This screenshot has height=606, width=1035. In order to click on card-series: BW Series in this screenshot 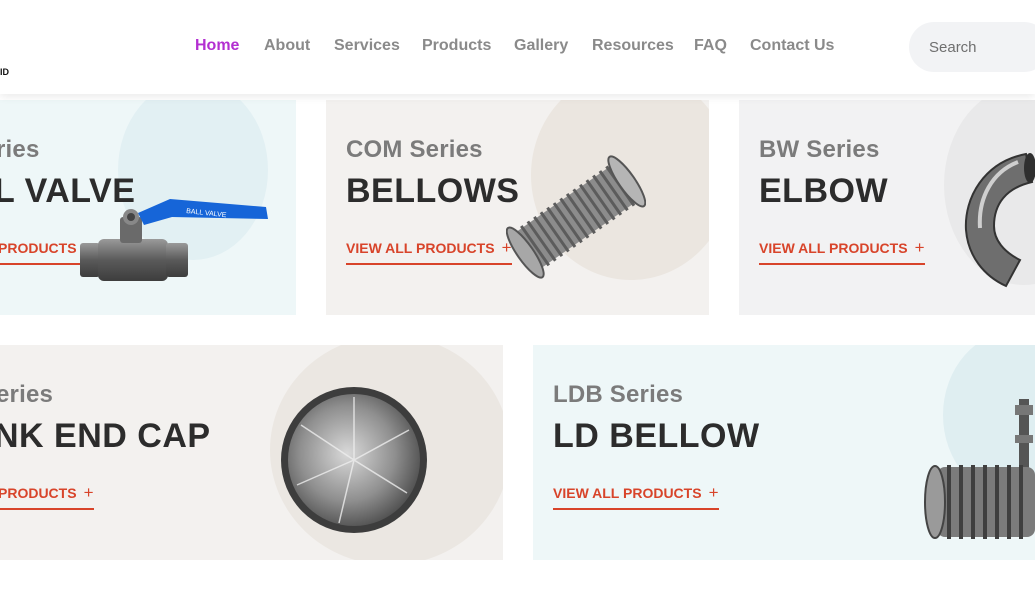, I will do `click(819, 149)`.